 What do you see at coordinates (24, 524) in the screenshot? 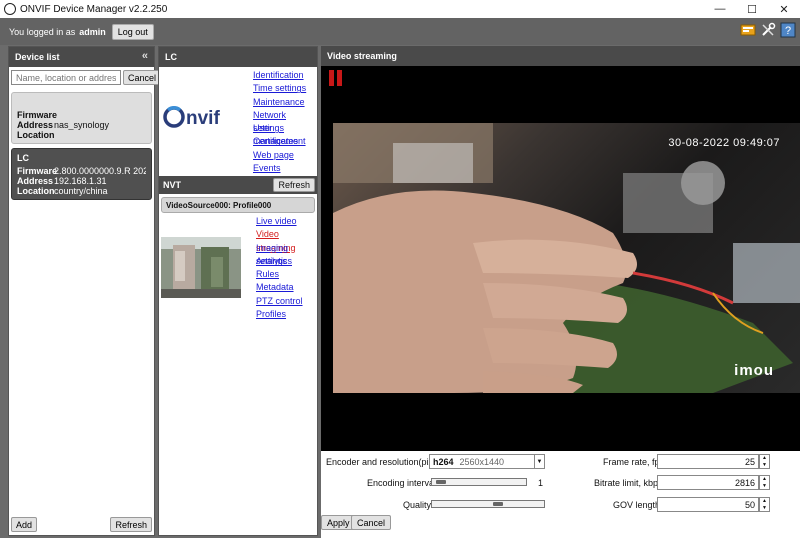
I see `add-device-button: Add` at bounding box center [24, 524].